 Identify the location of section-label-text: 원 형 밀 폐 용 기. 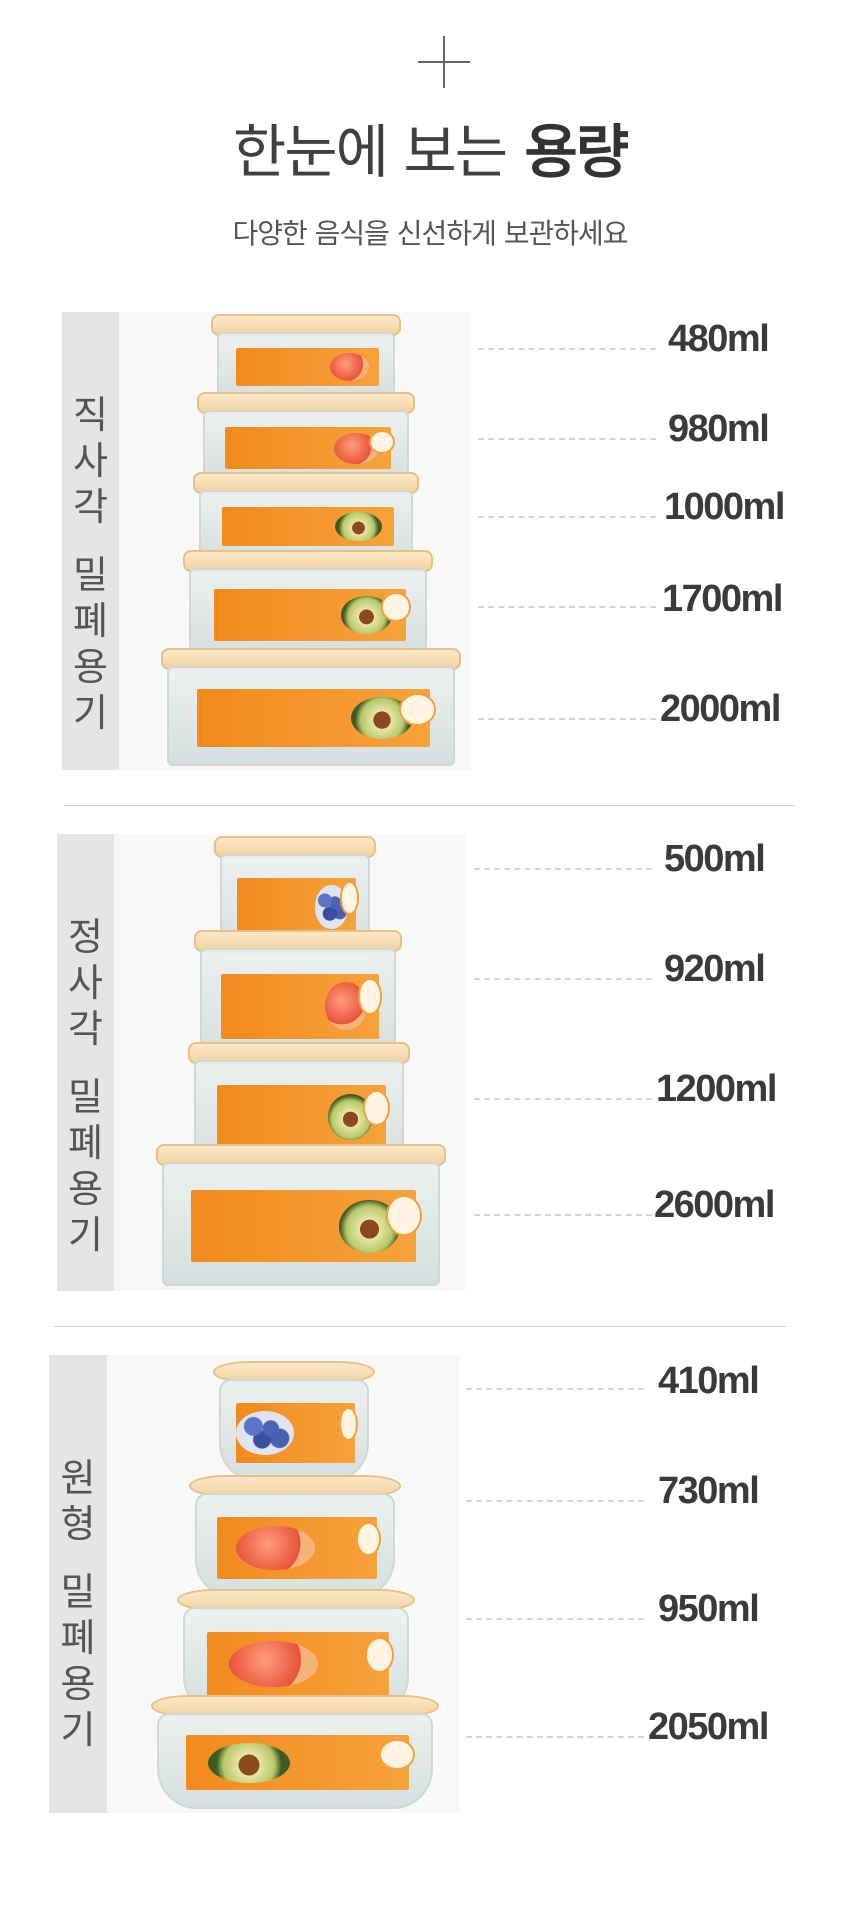
(78, 1604).